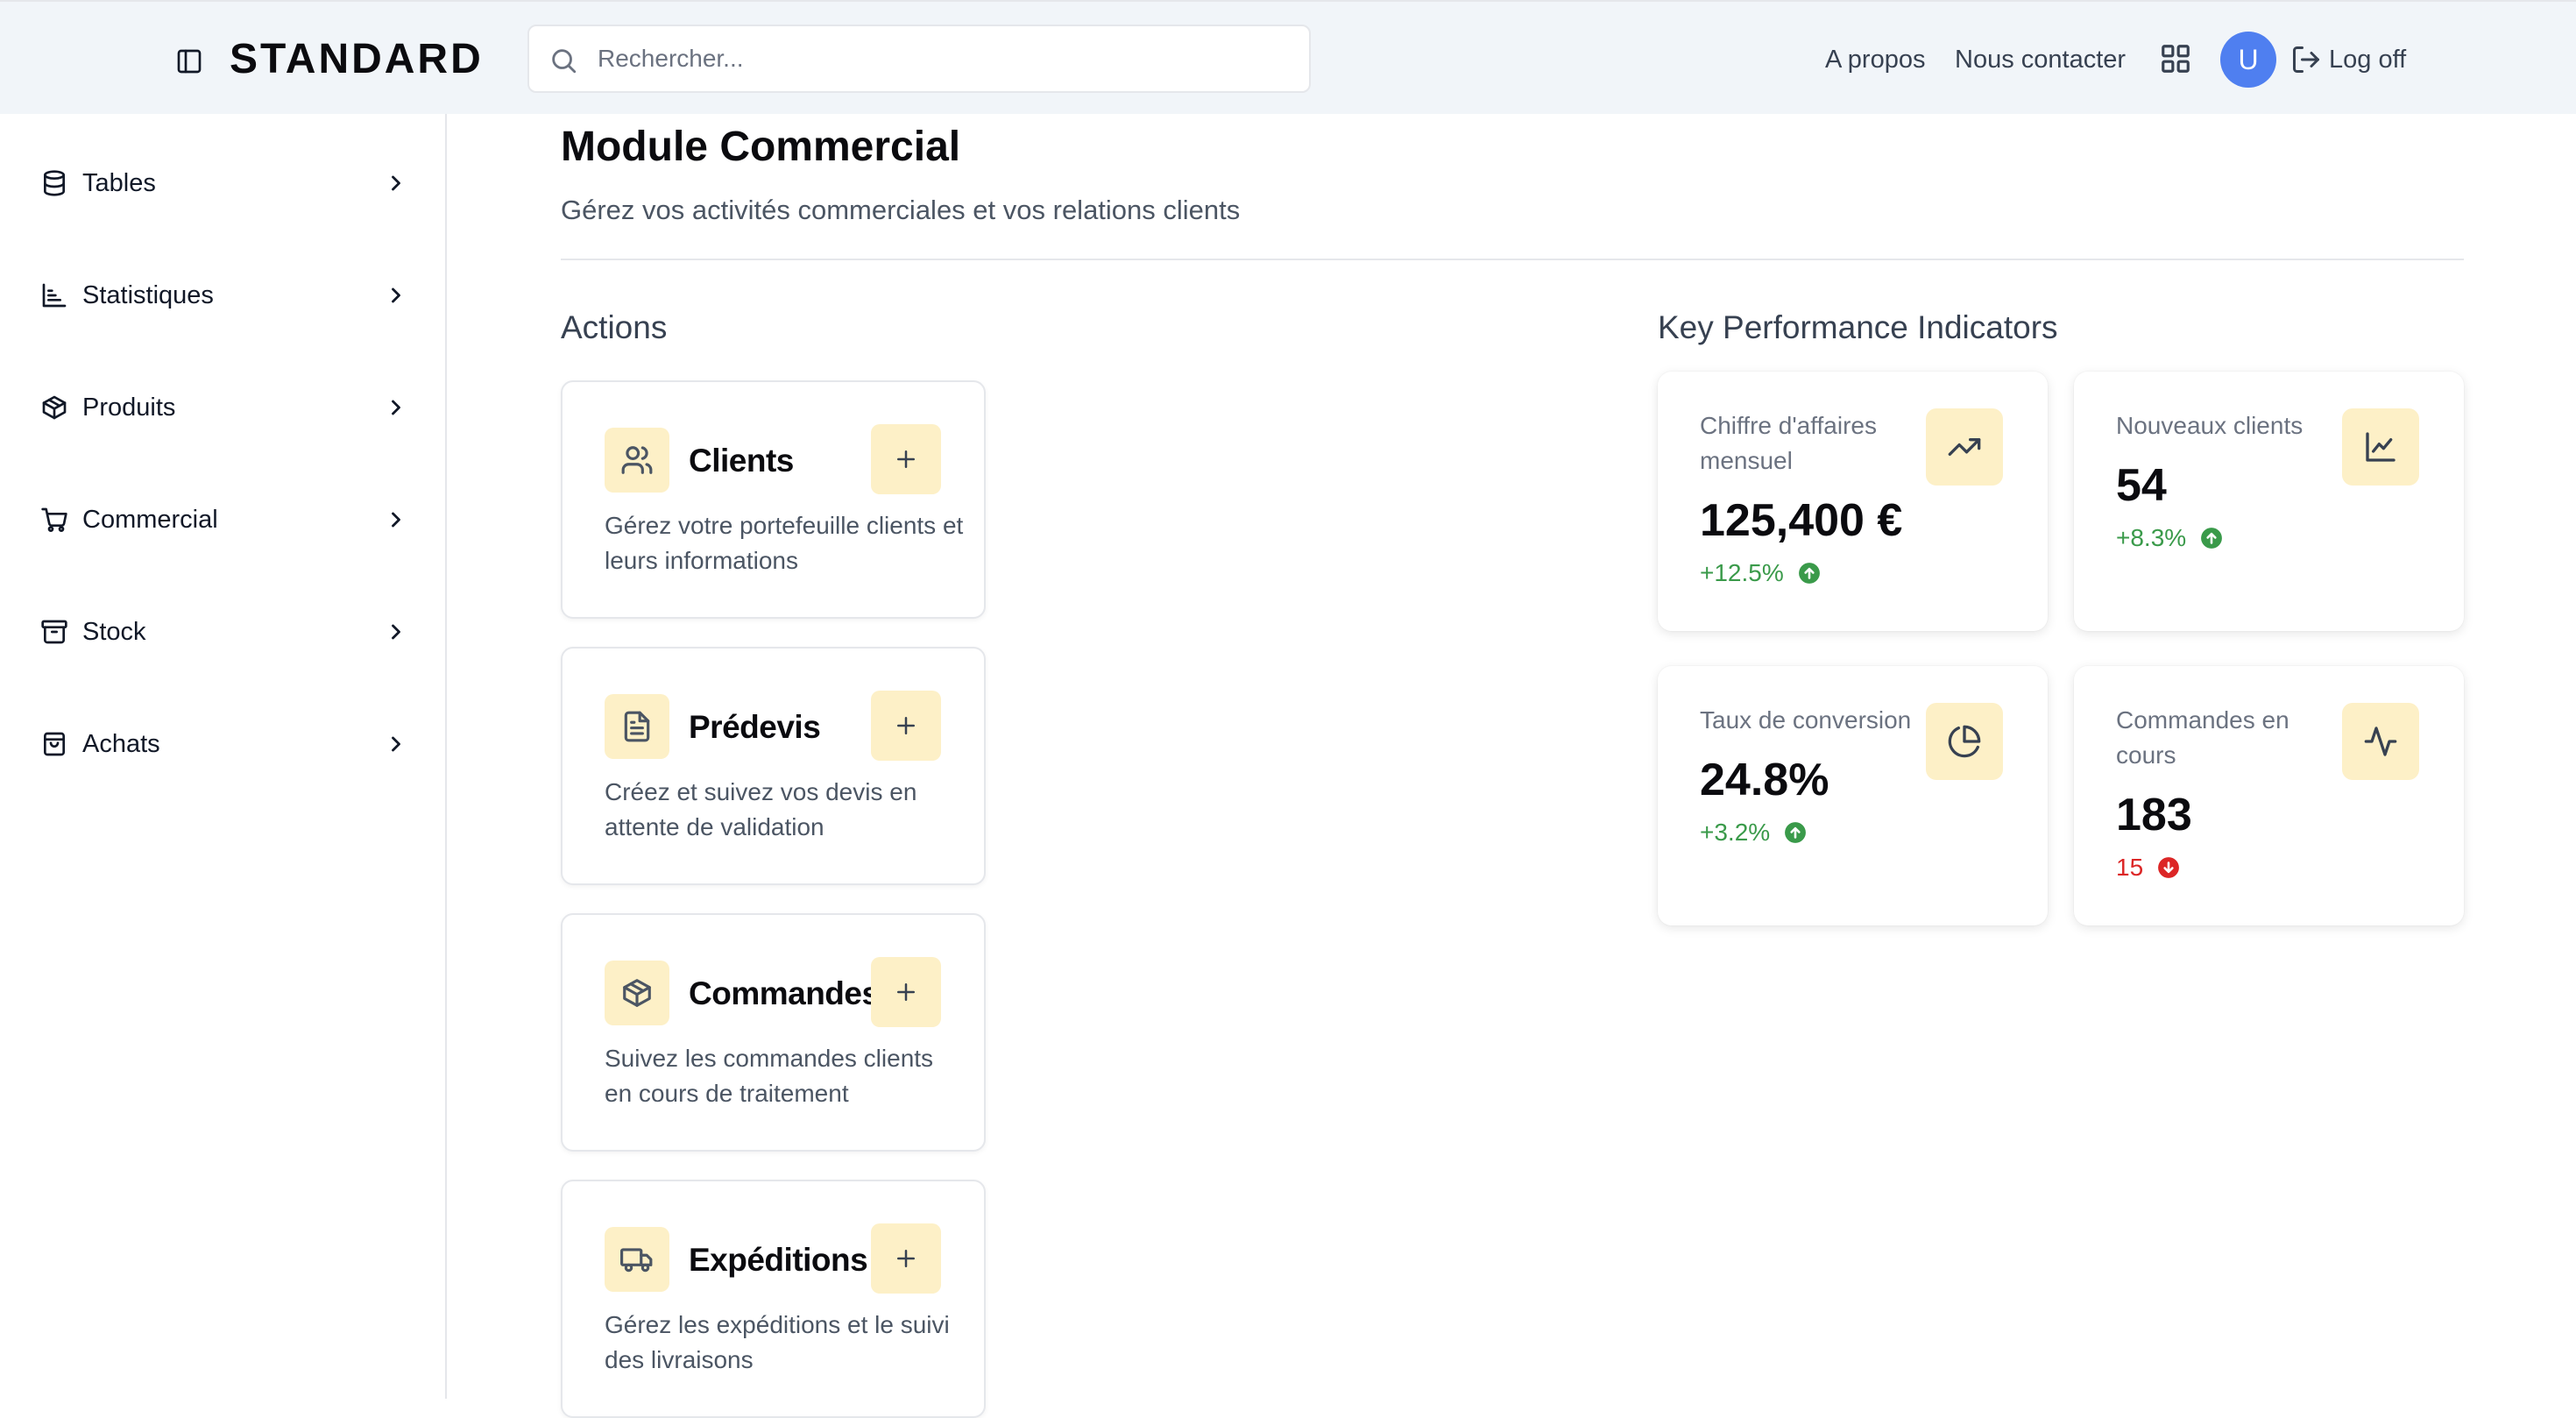  Describe the element at coordinates (741, 461) in the screenshot. I see `action-card-title: Clients` at that location.